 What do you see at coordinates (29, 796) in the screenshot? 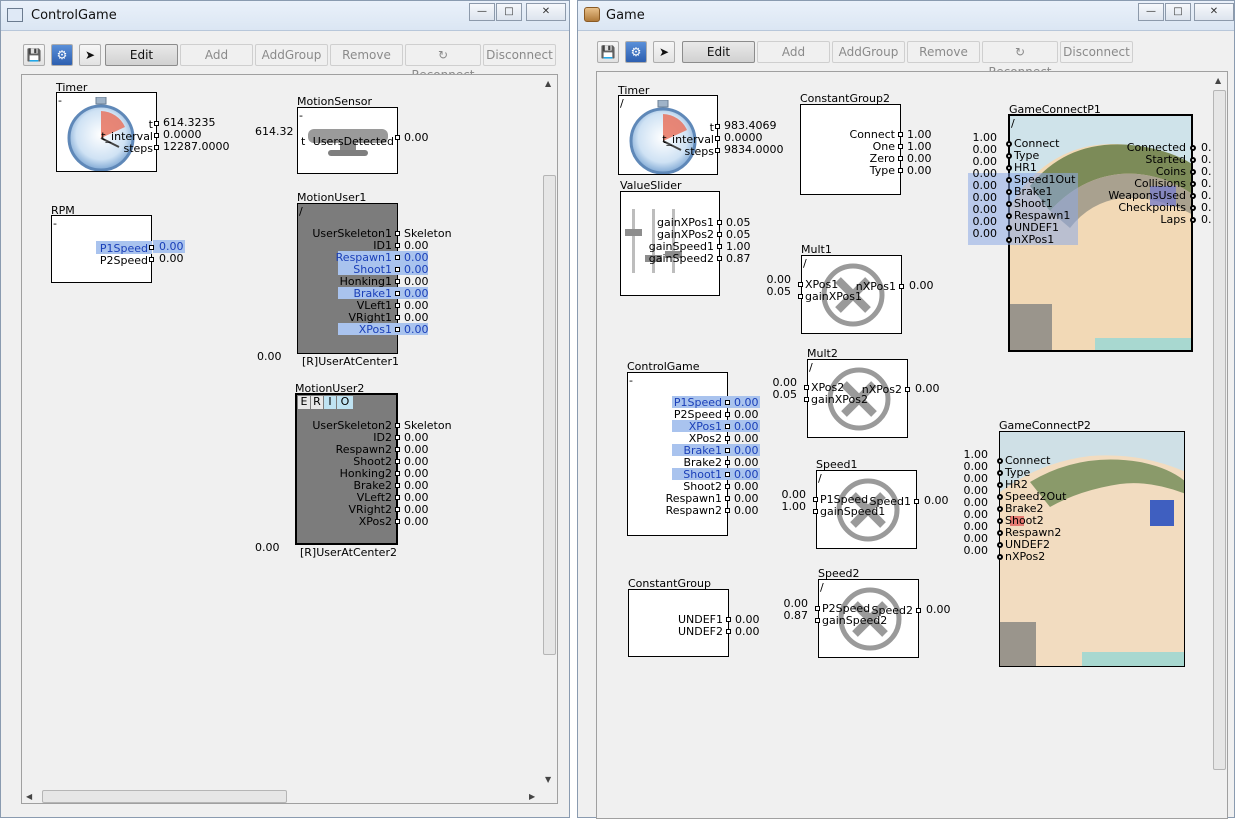
I see `scroll-left-arrow-icon: ◀` at bounding box center [29, 796].